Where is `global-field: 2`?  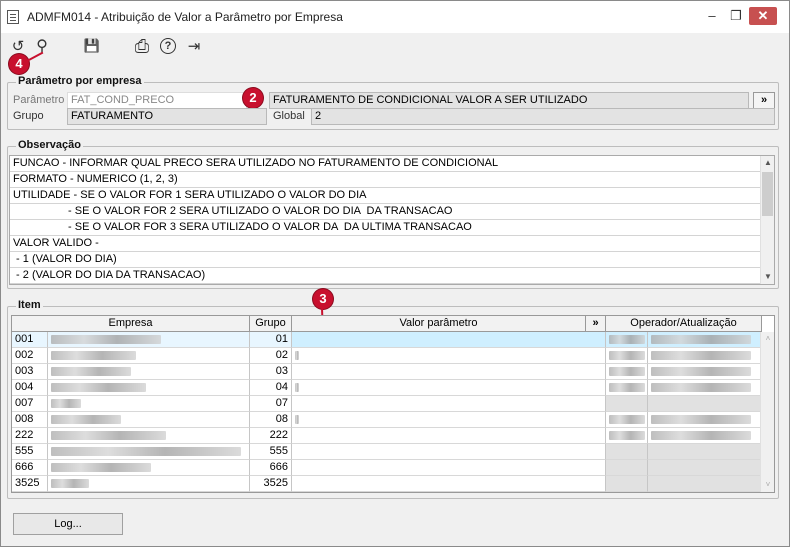 global-field: 2 is located at coordinates (543, 116).